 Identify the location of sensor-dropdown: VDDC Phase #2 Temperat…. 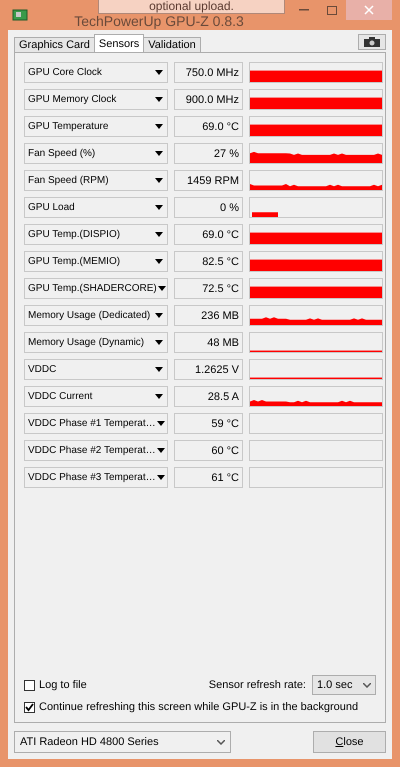
(96, 450).